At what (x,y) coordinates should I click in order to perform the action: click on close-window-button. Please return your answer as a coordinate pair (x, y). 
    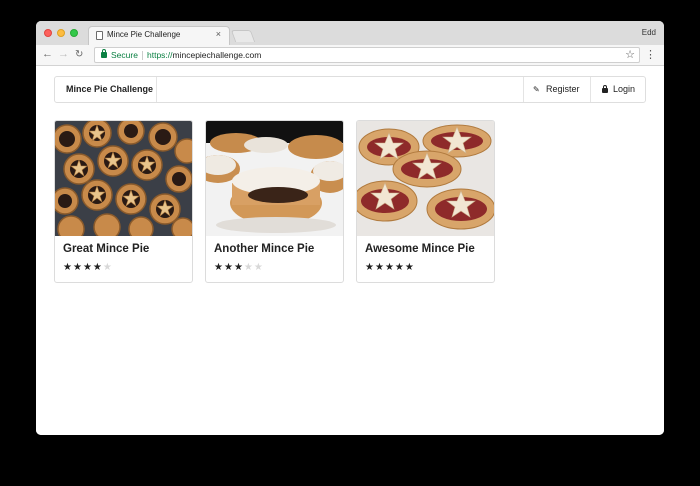
    Looking at the image, I should click on (48, 33).